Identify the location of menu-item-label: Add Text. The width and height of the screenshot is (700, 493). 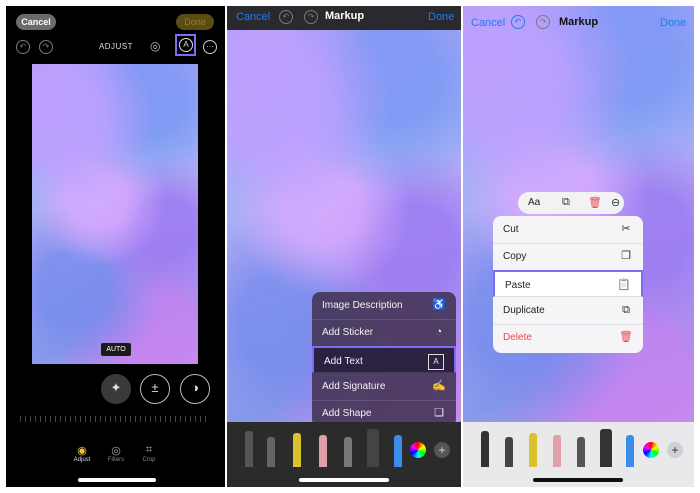
(343, 361).